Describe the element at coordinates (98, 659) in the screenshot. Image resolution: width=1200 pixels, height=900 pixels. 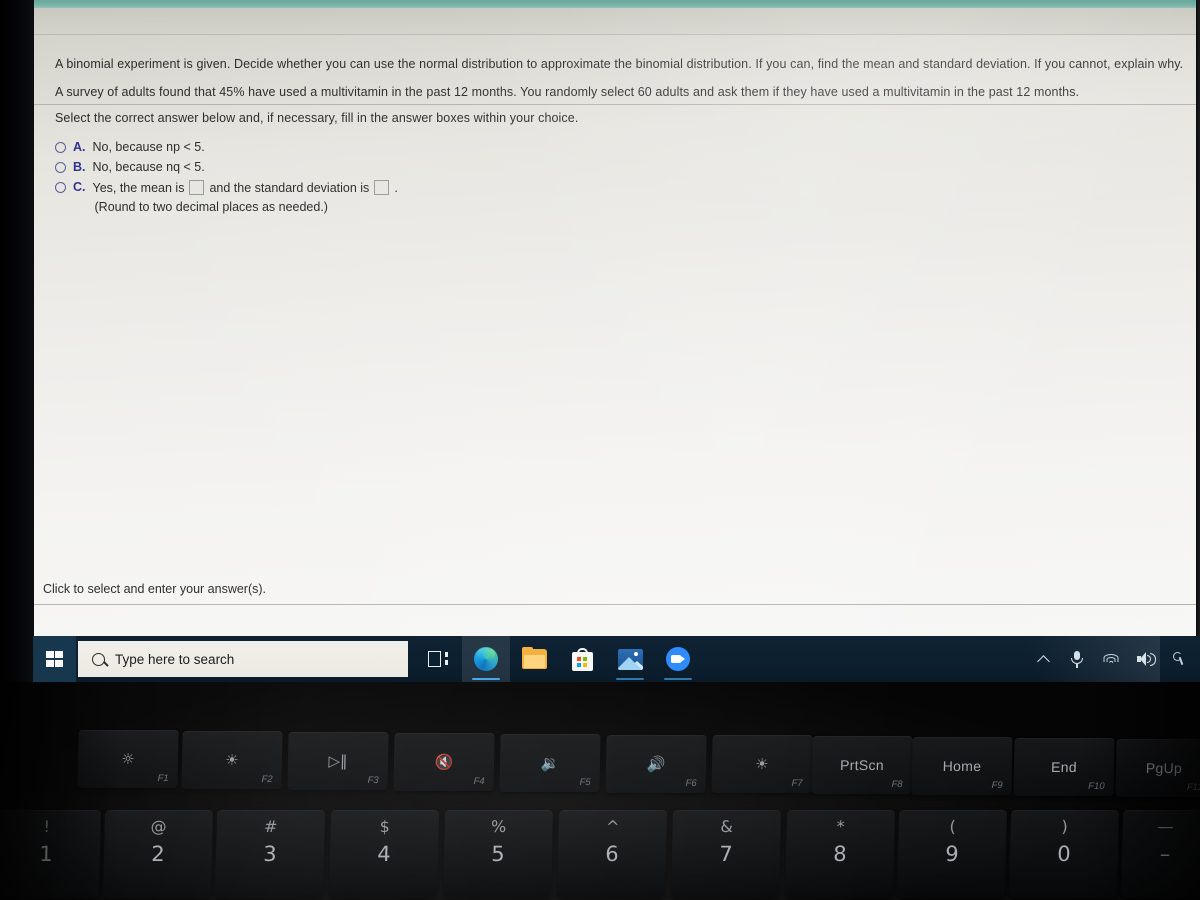
I see `search-icon` at that location.